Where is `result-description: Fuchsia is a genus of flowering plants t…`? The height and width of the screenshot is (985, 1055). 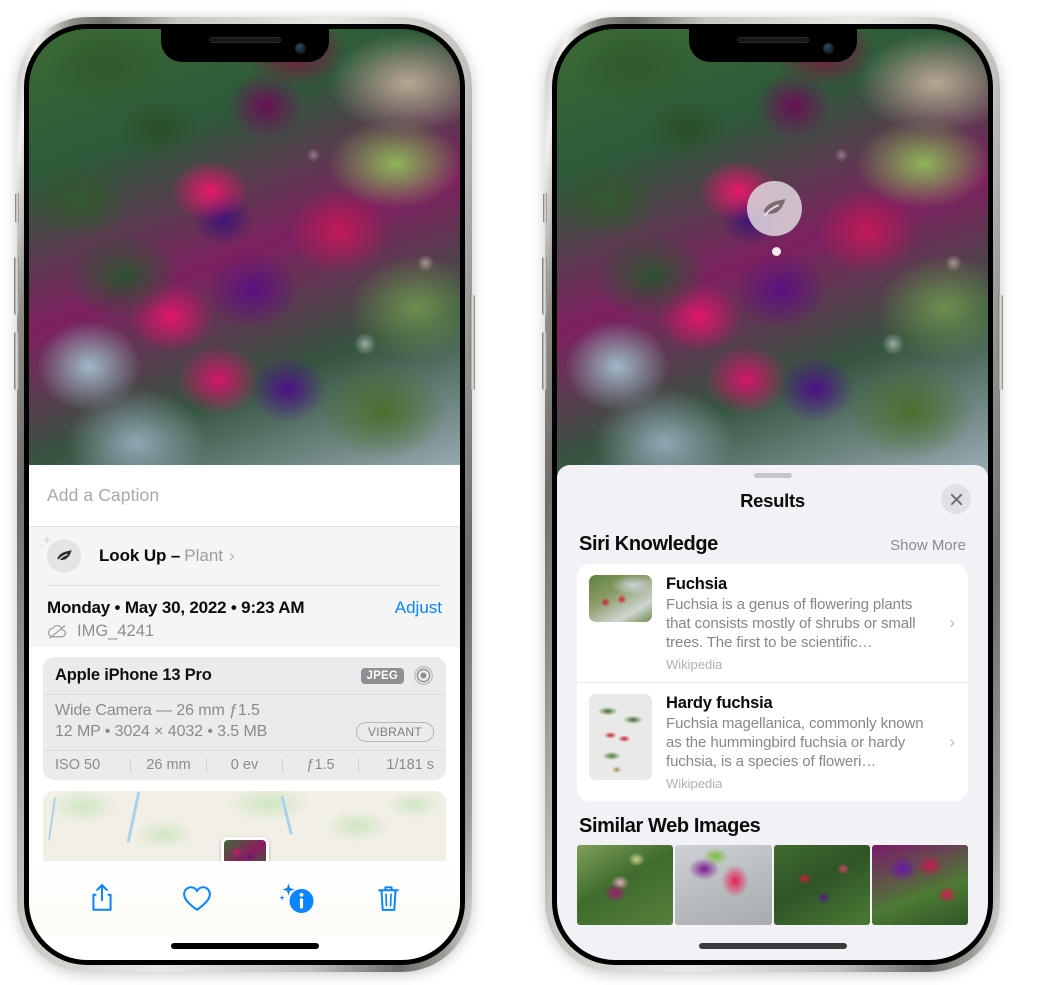 result-description: Fuchsia is a genus of flowering plants t… is located at coordinates (791, 623).